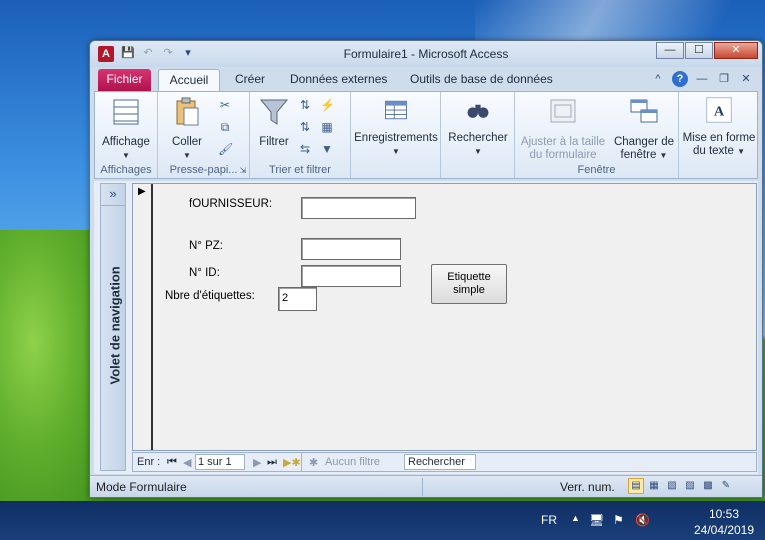 This screenshot has height=540, width=765. Describe the element at coordinates (708, 486) in the screenshot. I see `pivot-view-icon: ▩` at that location.